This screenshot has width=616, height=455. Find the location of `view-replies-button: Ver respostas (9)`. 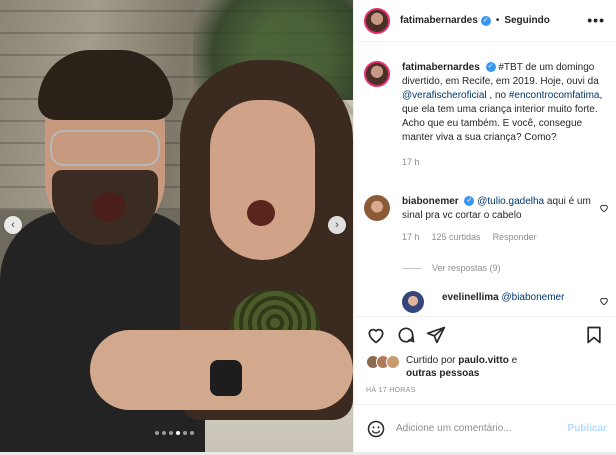

view-replies-button: Ver respostas (9) is located at coordinates (451, 268).